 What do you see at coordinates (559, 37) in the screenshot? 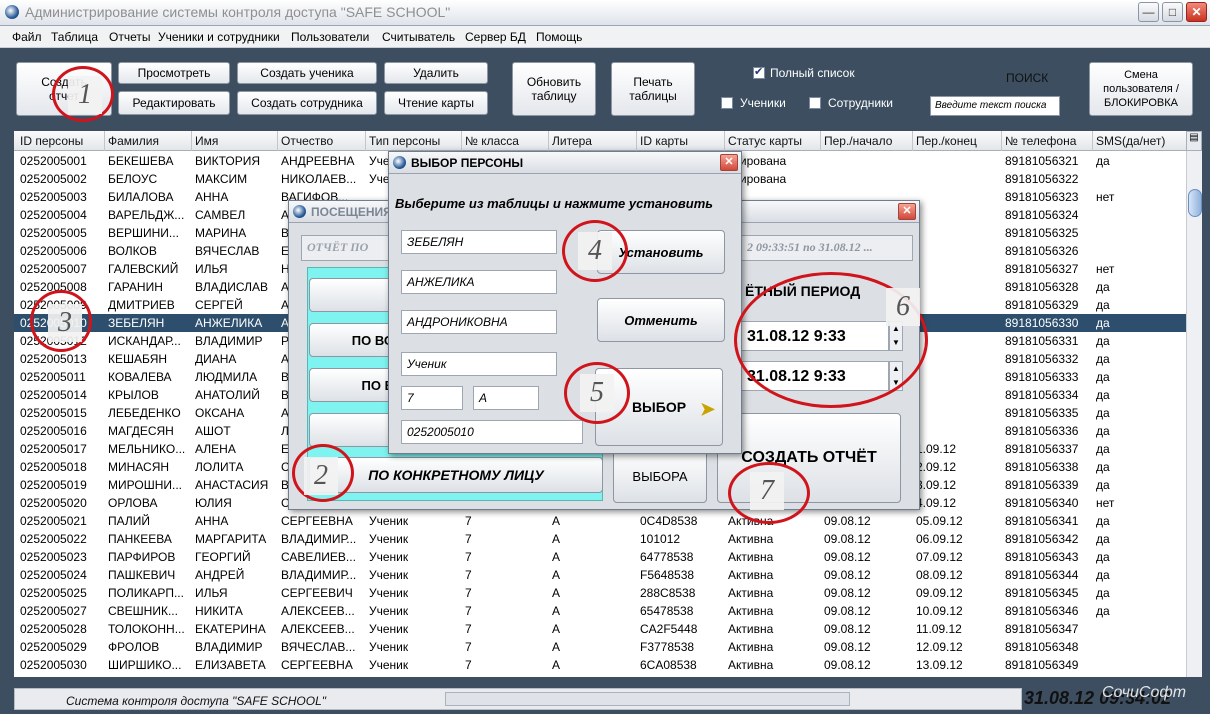
I see `menu-help: Помощь` at bounding box center [559, 37].